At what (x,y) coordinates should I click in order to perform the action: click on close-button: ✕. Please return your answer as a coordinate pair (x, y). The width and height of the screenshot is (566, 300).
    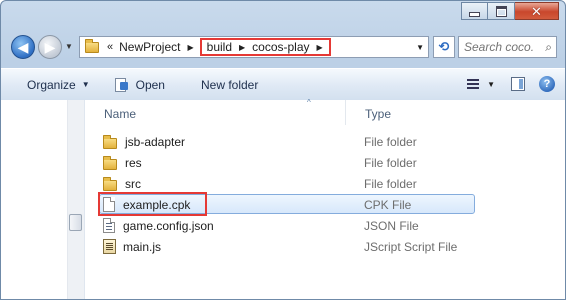
    Looking at the image, I should click on (537, 11).